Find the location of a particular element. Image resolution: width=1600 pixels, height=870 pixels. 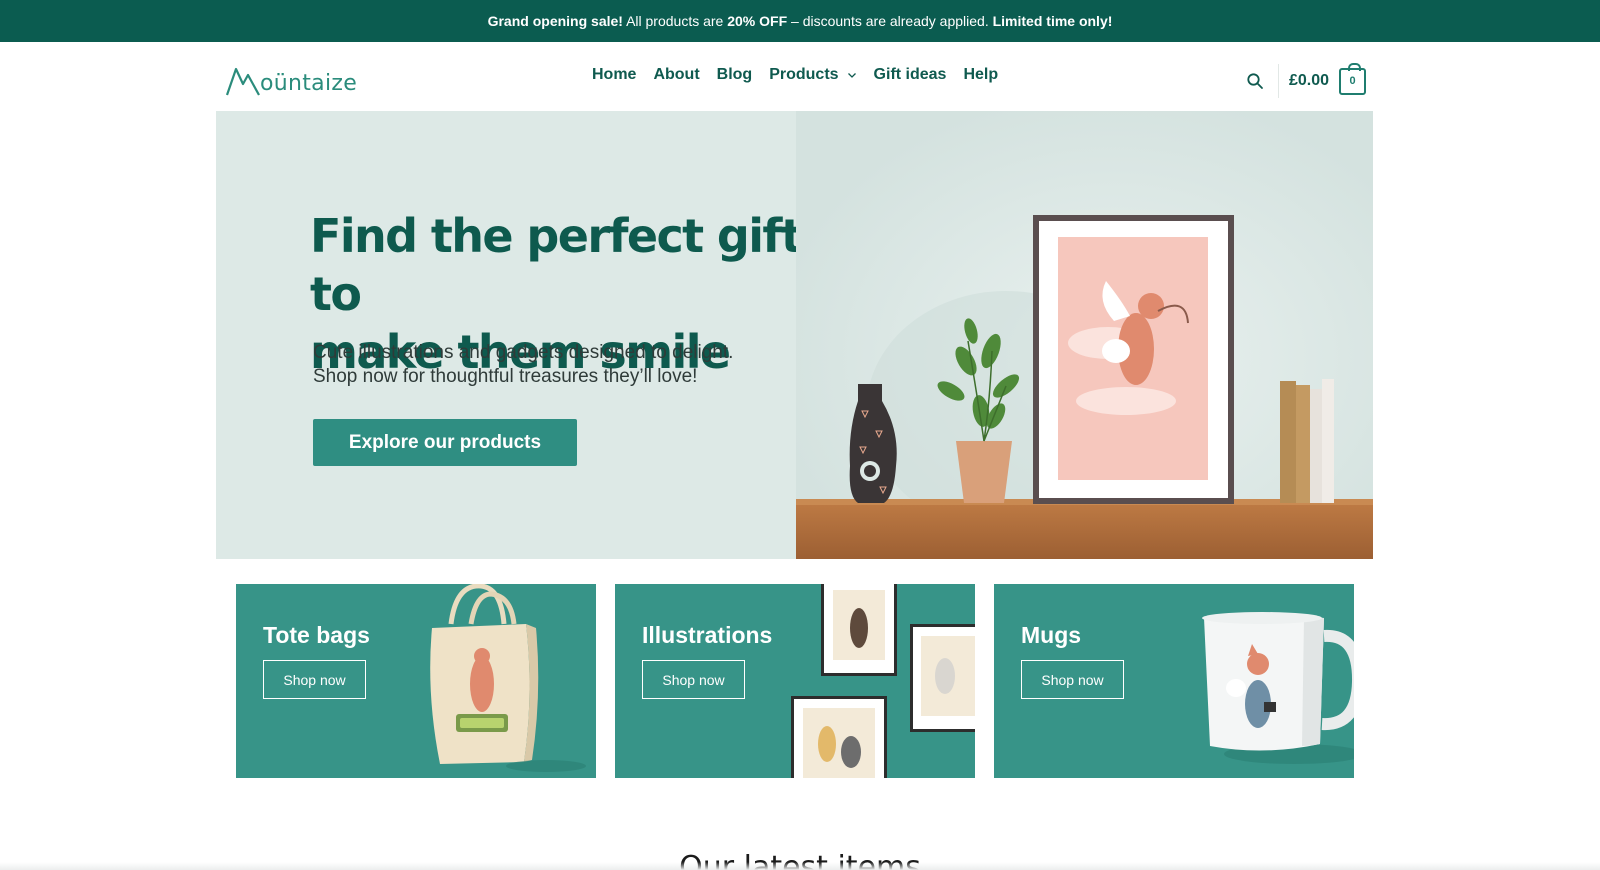

category-card-illustrations: Illustrations Shop now is located at coordinates (795, 681).